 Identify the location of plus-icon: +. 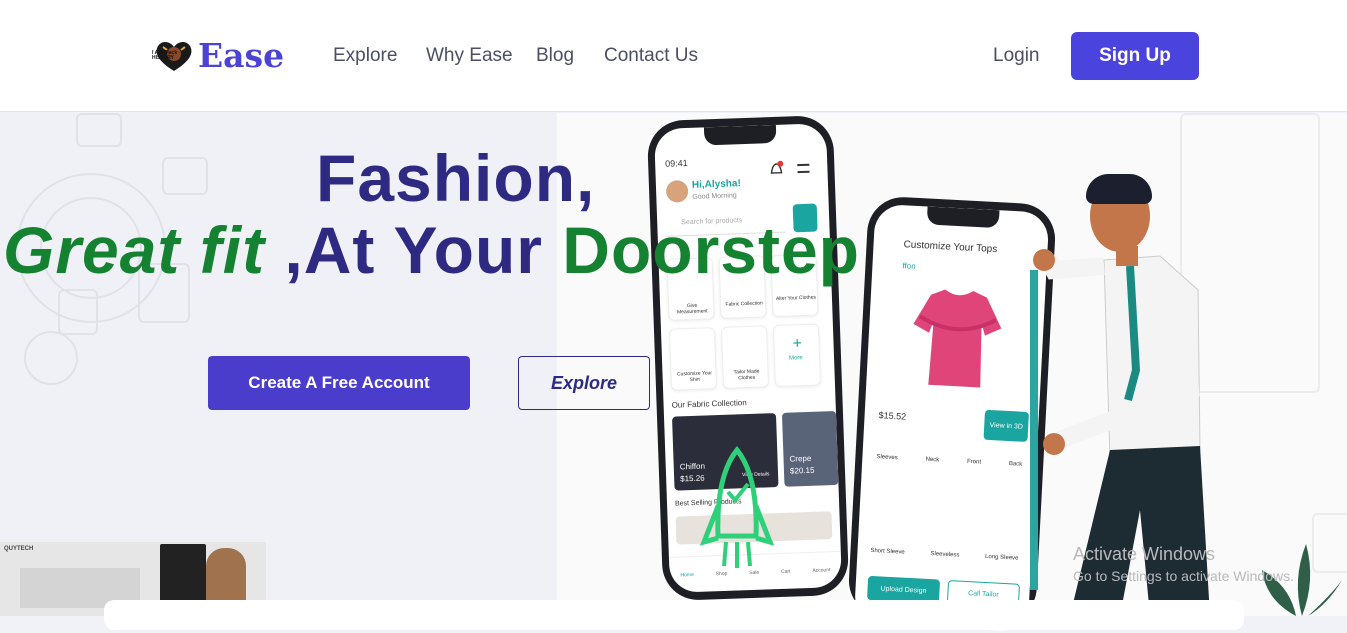
(797, 344).